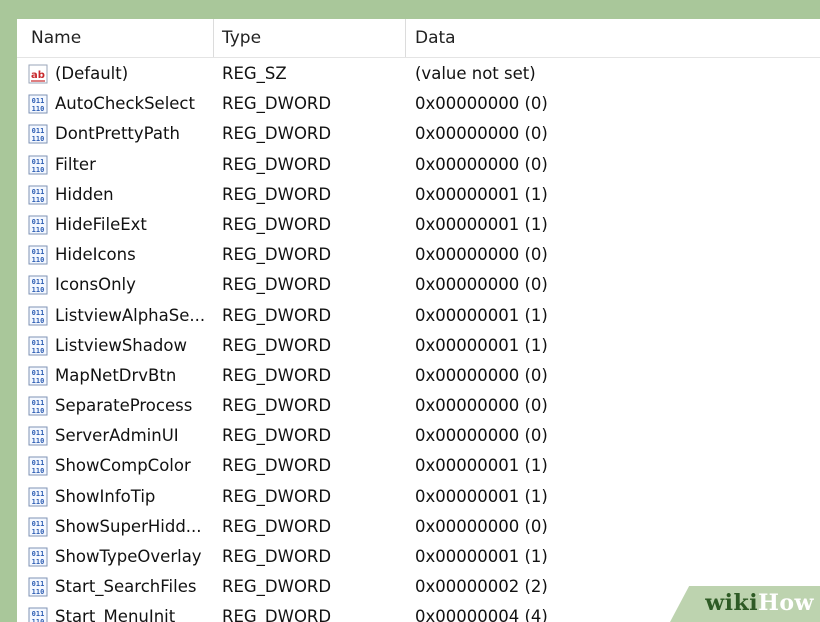 Image resolution: width=820 pixels, height=622 pixels. Describe the element at coordinates (475, 73) in the screenshot. I see `value-data-cell: (value not set)` at that location.